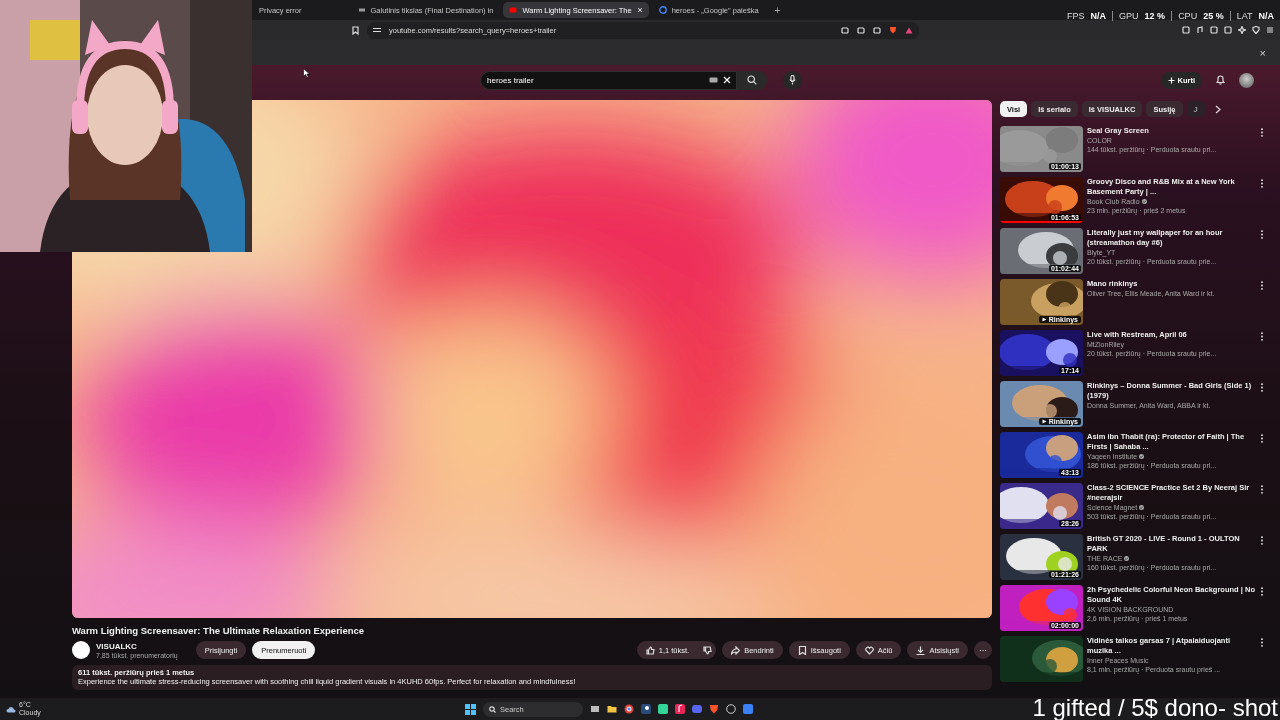 The height and width of the screenshot is (720, 1280). Describe the element at coordinates (1256, 30) in the screenshot. I see `shield-icon` at that location.